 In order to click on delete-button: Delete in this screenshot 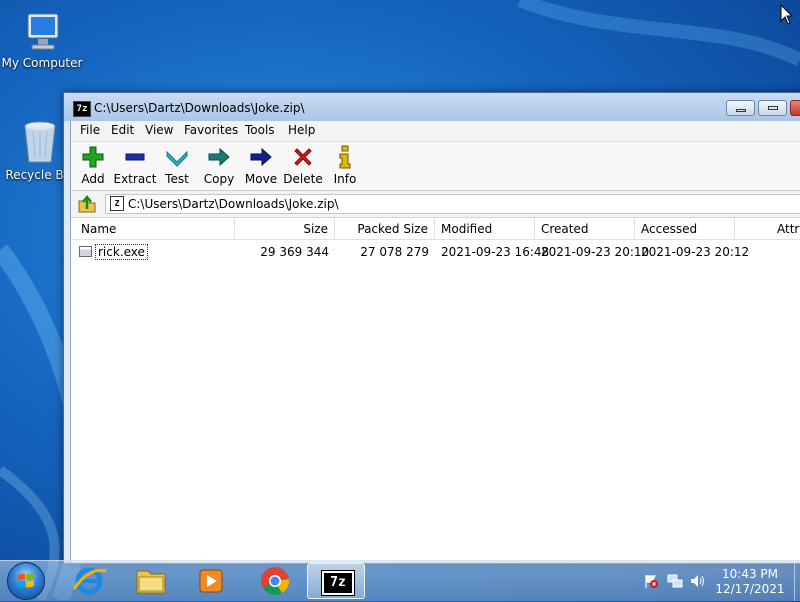, I will do `click(303, 165)`.